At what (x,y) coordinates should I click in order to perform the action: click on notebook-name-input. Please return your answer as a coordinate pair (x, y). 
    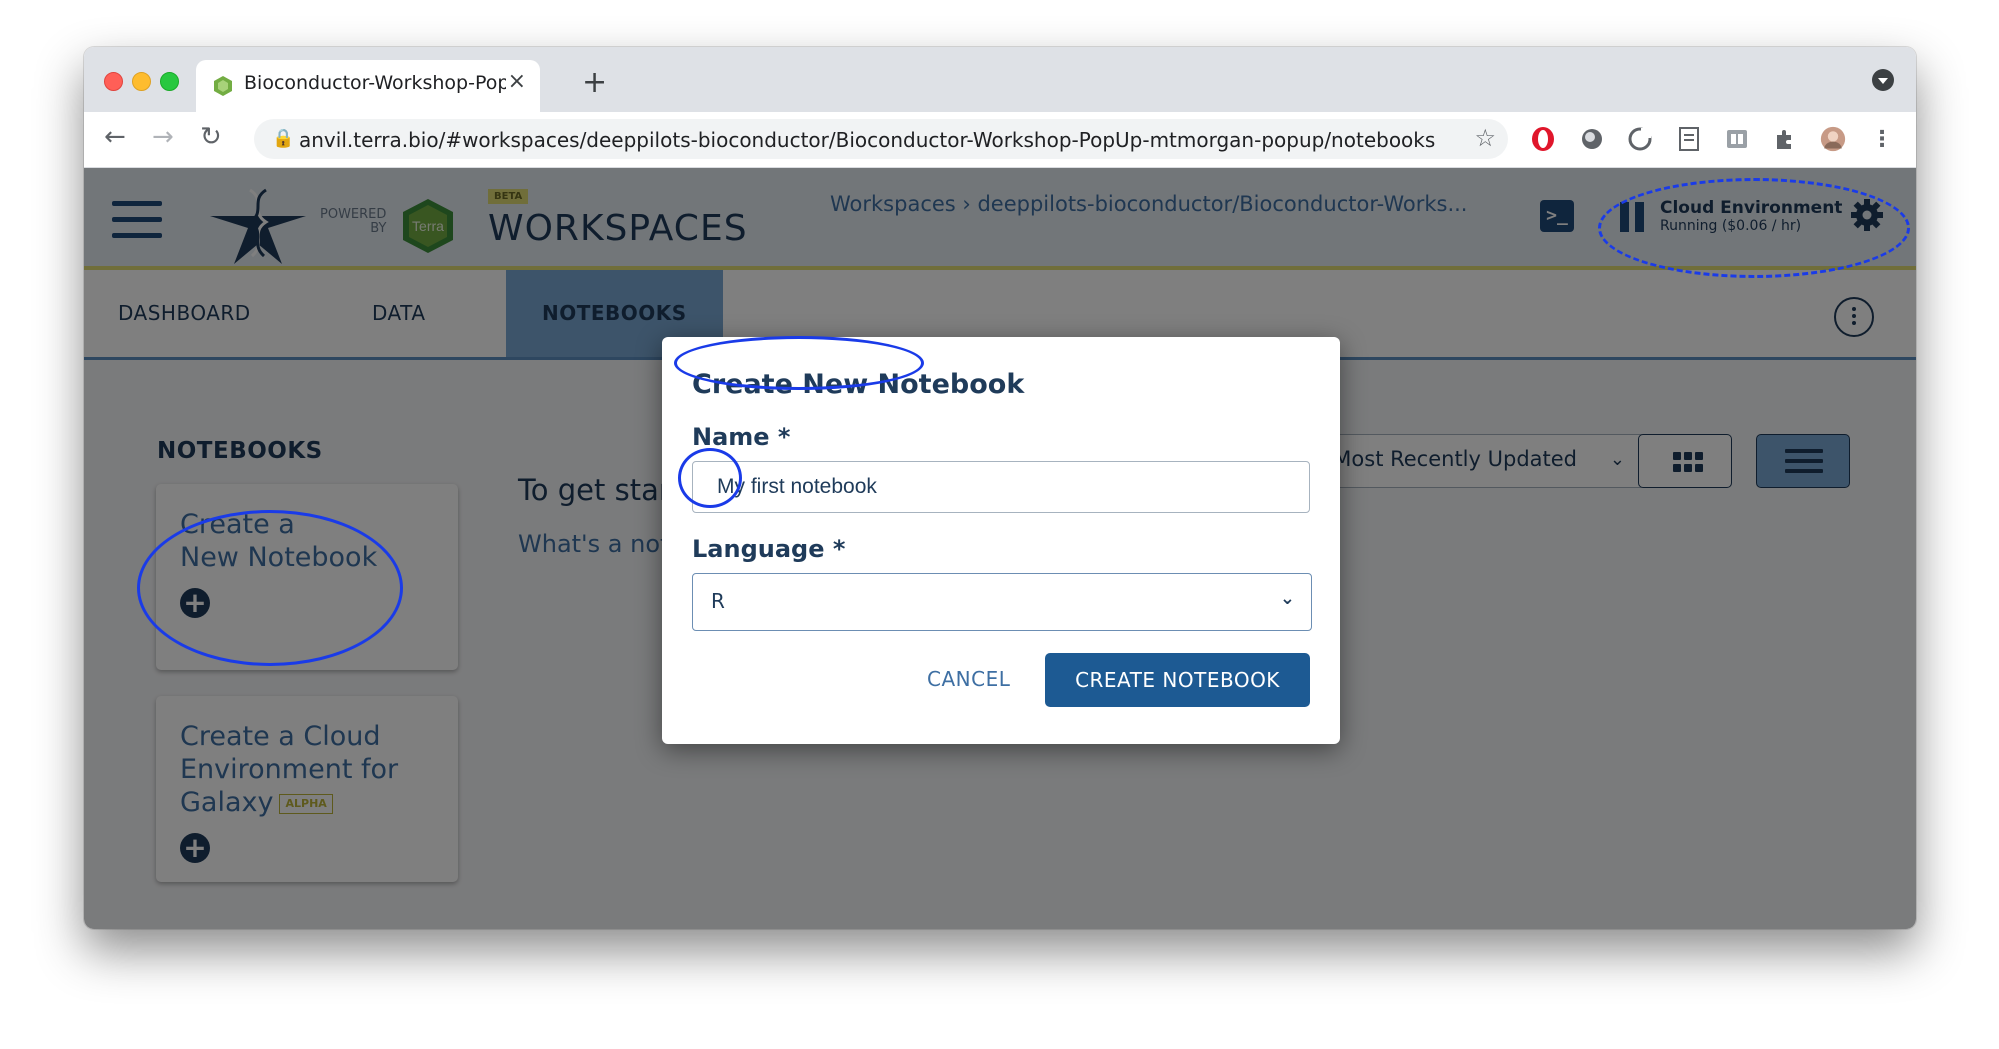
    Looking at the image, I should click on (1001, 487).